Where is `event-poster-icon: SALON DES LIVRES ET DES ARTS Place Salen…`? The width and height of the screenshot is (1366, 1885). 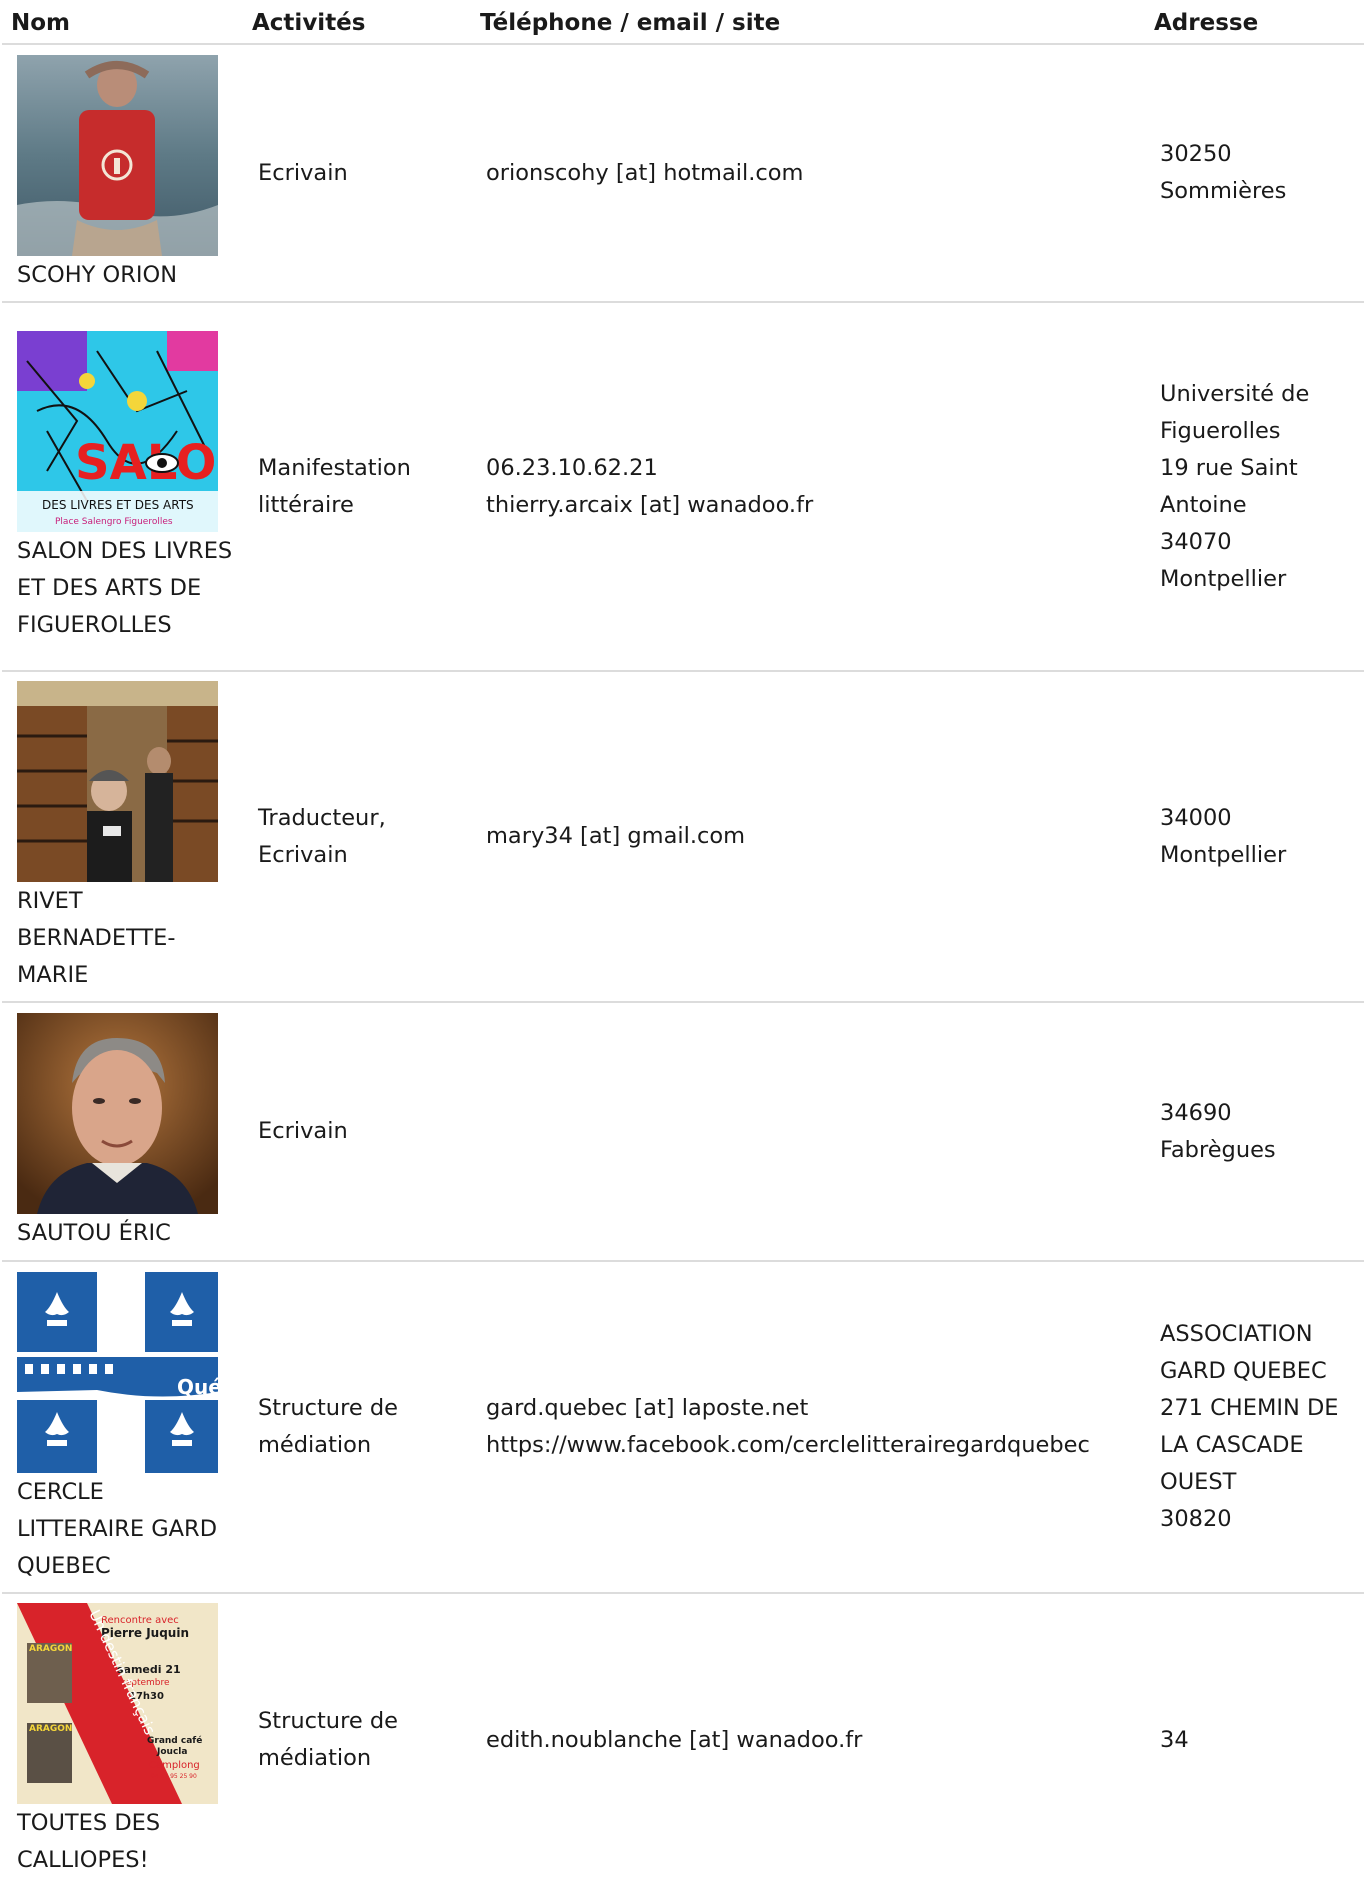 event-poster-icon: SALON DES LIVRES ET DES ARTS Place Salen… is located at coordinates (117, 431).